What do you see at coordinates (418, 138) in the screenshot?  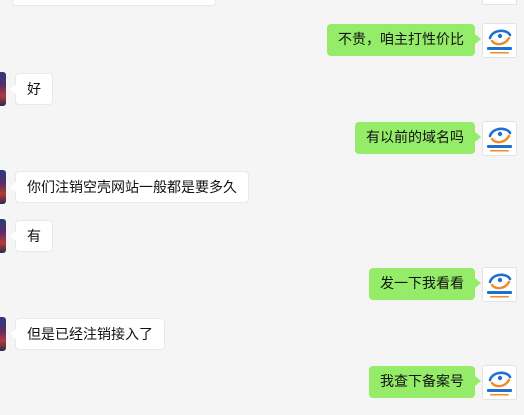 I see `message-outgoing: 有以前的域名吗` at bounding box center [418, 138].